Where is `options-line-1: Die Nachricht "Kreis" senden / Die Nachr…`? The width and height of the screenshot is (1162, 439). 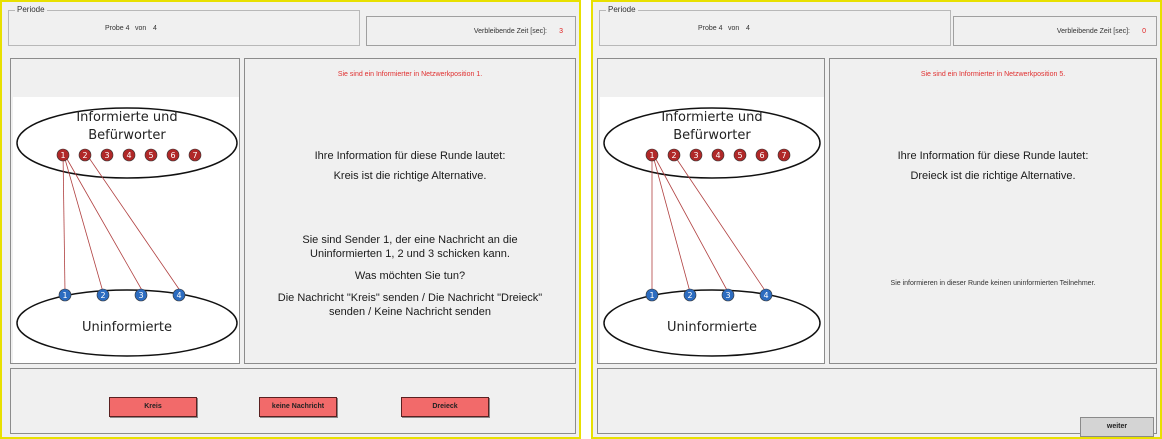
options-line-1: Die Nachricht "Kreis" senden / Die Nachr… is located at coordinates (410, 298).